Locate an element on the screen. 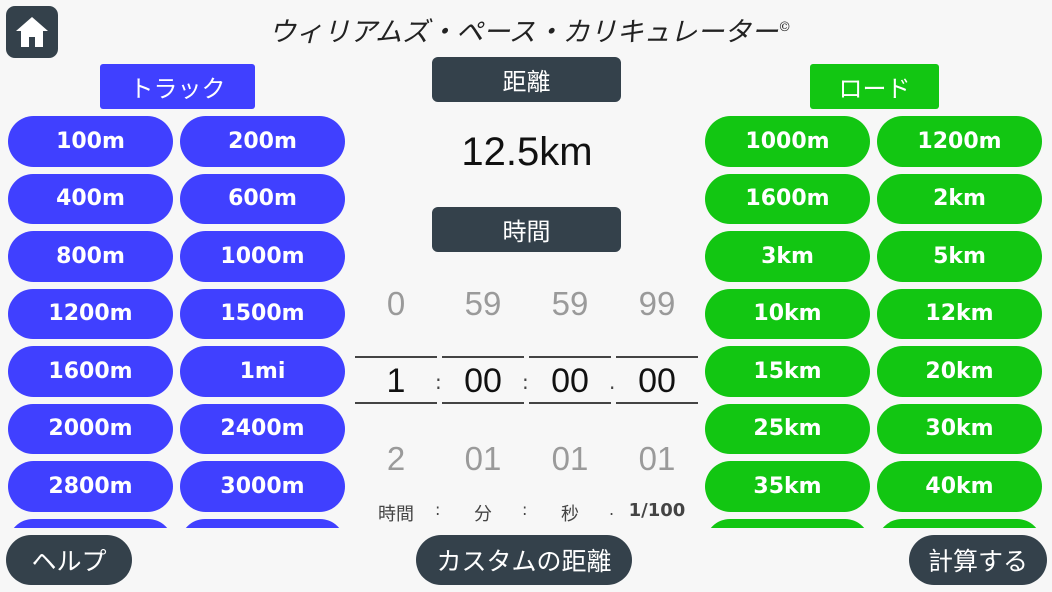 This screenshot has width=1052, height=592. hours-picker: 0 1 2 is located at coordinates (396, 385).